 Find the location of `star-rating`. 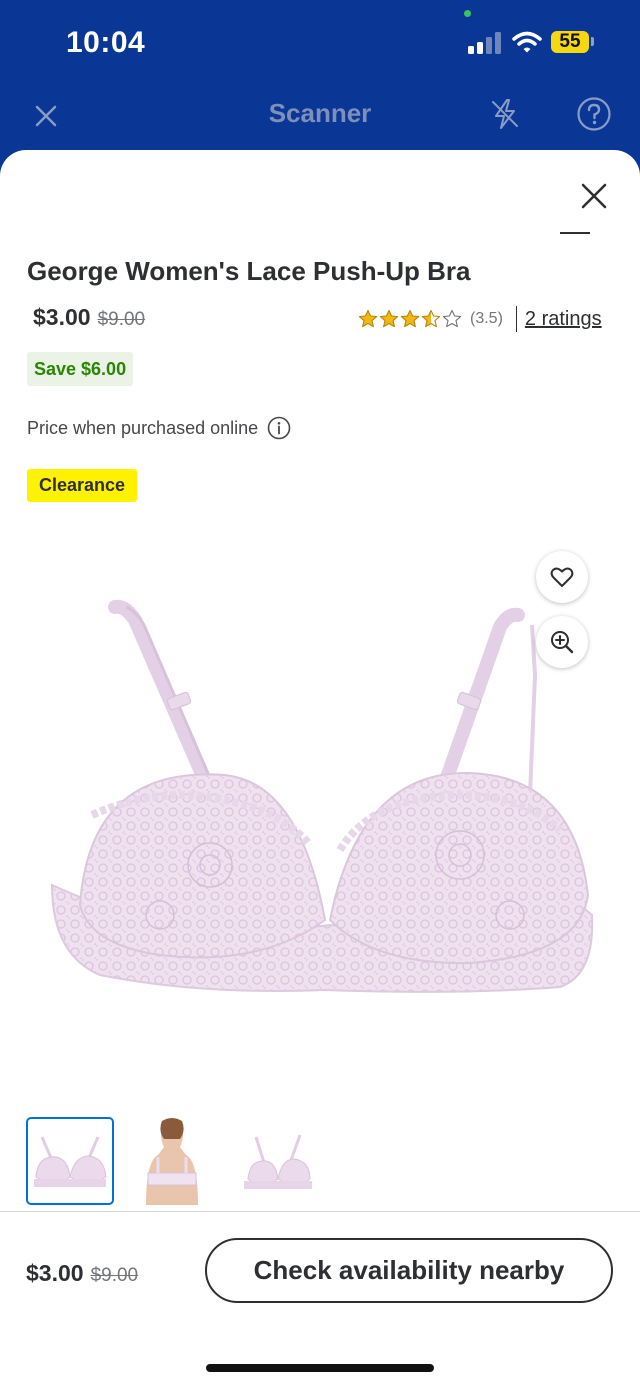

star-rating is located at coordinates (410, 319).